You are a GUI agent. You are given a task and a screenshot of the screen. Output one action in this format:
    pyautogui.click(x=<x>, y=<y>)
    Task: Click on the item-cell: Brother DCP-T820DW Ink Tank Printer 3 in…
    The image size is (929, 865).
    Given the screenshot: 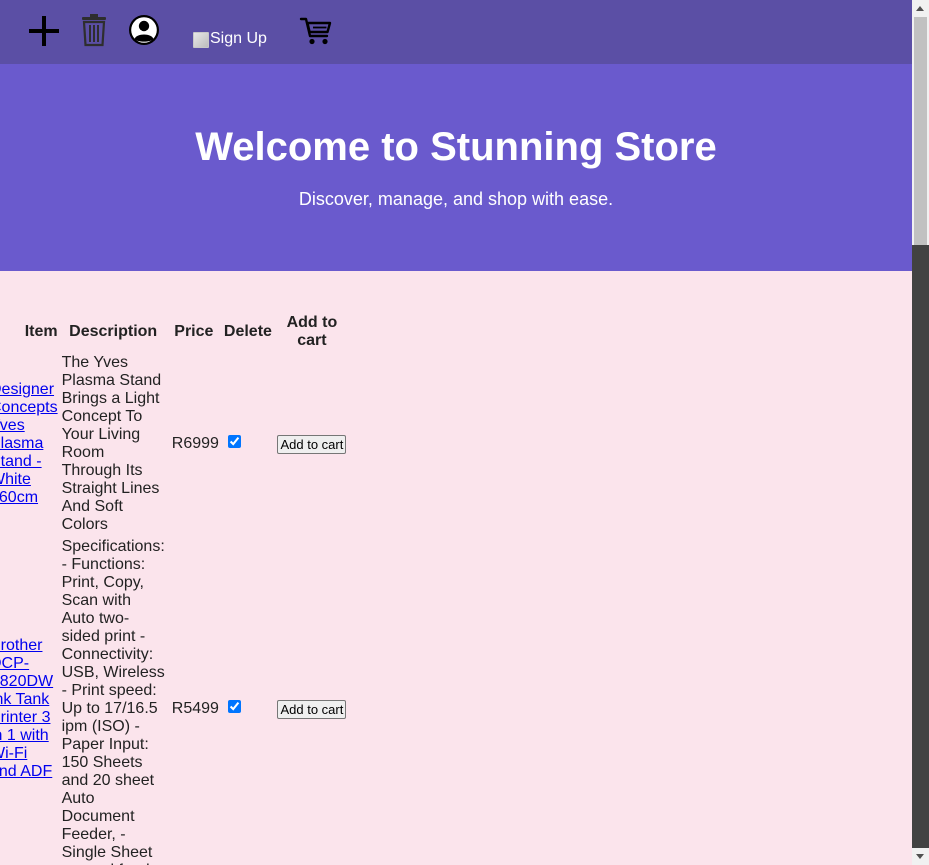 What is the action you would take?
    pyautogui.click(x=29, y=701)
    